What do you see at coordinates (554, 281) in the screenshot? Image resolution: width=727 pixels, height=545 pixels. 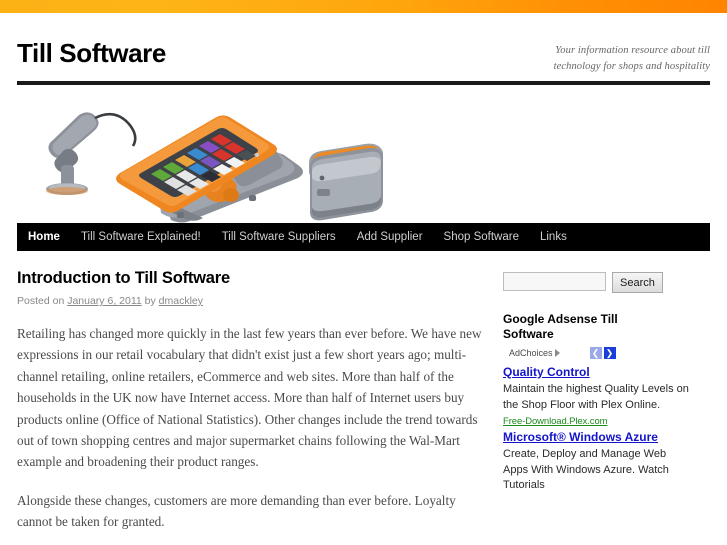 I see `search-input` at bounding box center [554, 281].